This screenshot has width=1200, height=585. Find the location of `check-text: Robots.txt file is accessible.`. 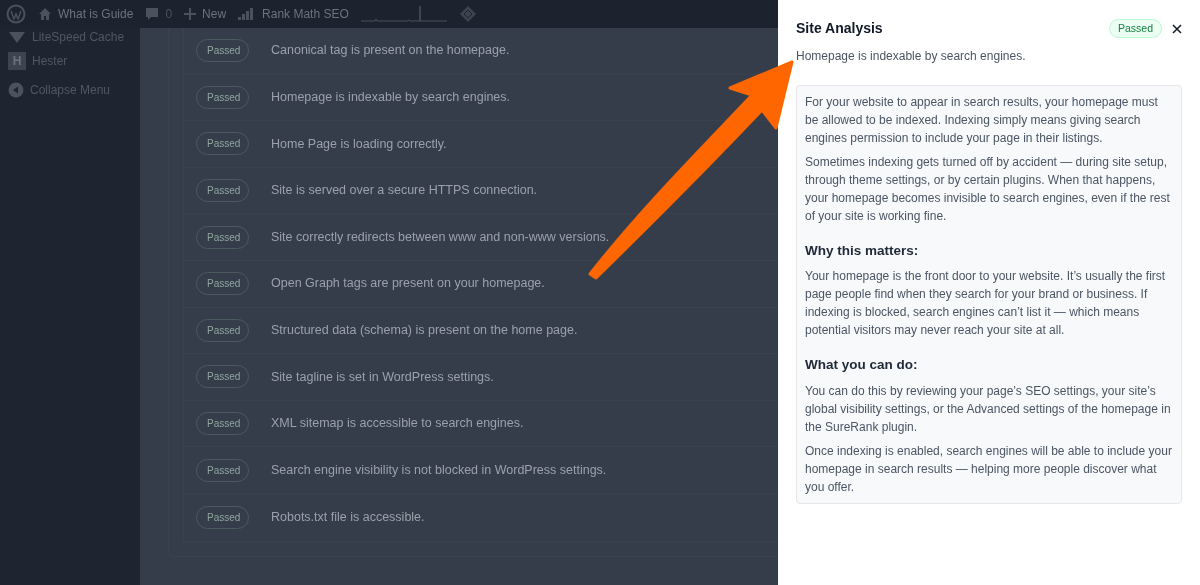

check-text: Robots.txt file is accessible. is located at coordinates (348, 517).